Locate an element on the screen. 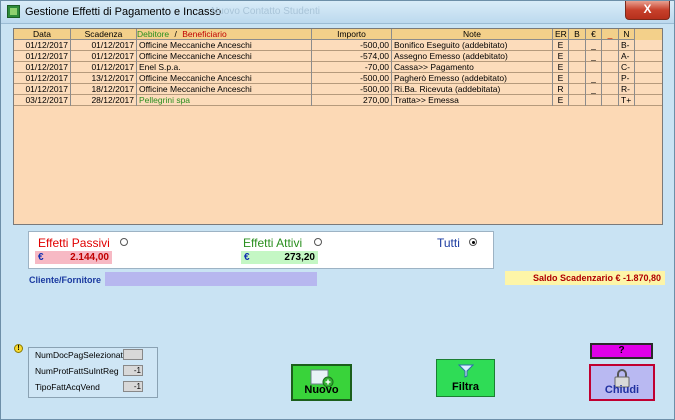 The height and width of the screenshot is (420, 675). euro-symbol: € is located at coordinates (247, 257).